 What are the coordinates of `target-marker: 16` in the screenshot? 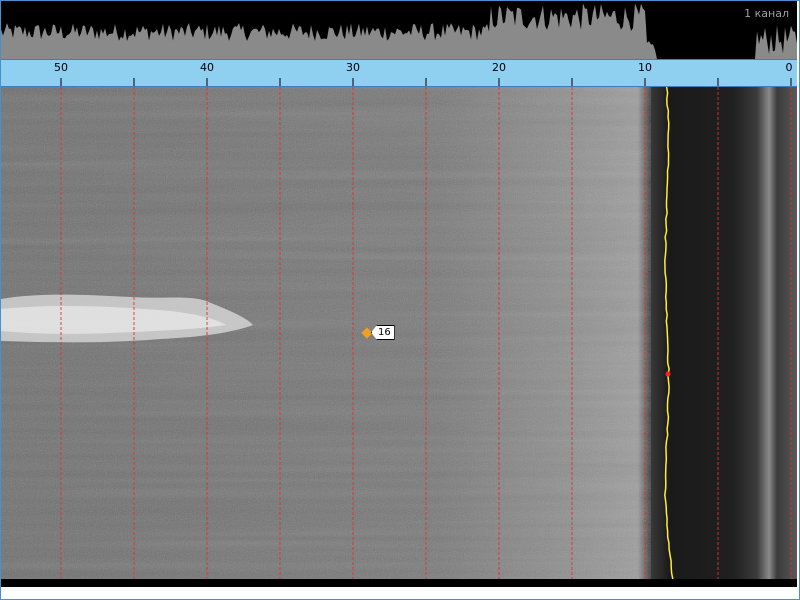 It's located at (379, 333).